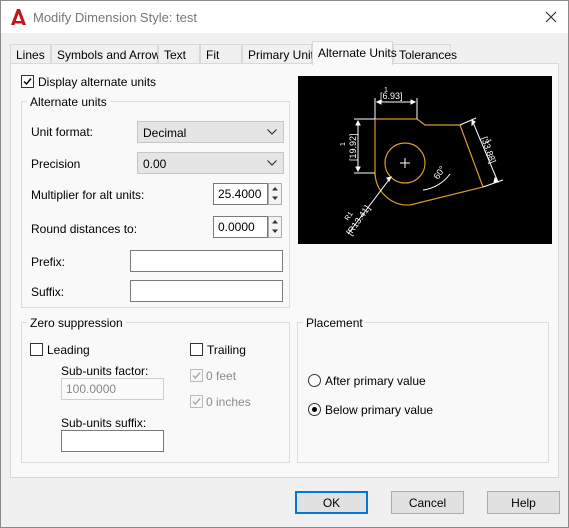 This screenshot has height=528, width=569. Describe the element at coordinates (165, 133) in the screenshot. I see `unit-format-value: Decimal` at that location.